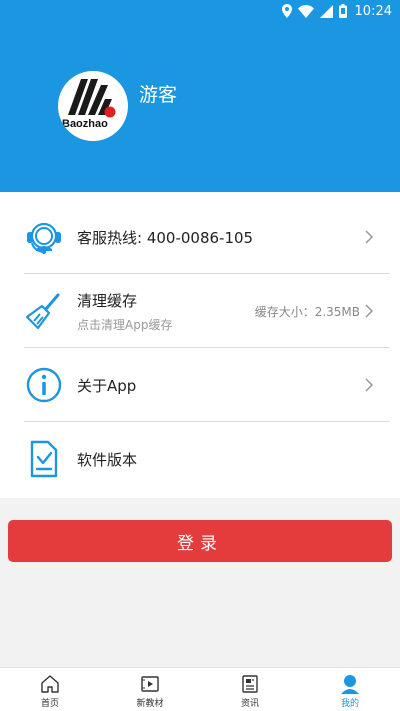 The height and width of the screenshot is (711, 400). Describe the element at coordinates (44, 459) in the screenshot. I see `document-check-icon` at that location.